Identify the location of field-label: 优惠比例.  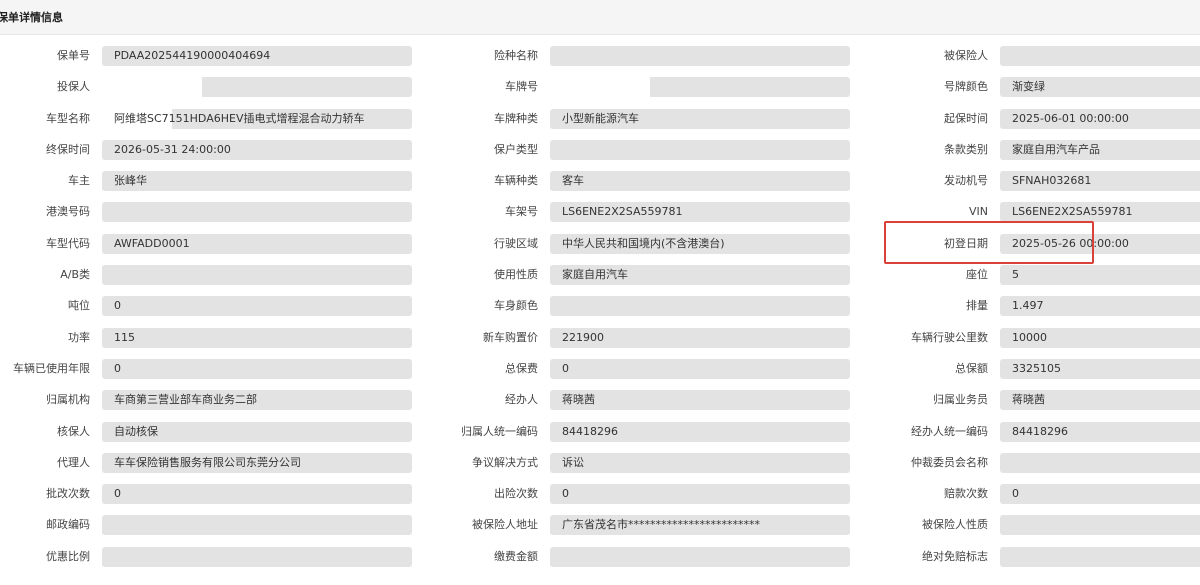
(68, 556).